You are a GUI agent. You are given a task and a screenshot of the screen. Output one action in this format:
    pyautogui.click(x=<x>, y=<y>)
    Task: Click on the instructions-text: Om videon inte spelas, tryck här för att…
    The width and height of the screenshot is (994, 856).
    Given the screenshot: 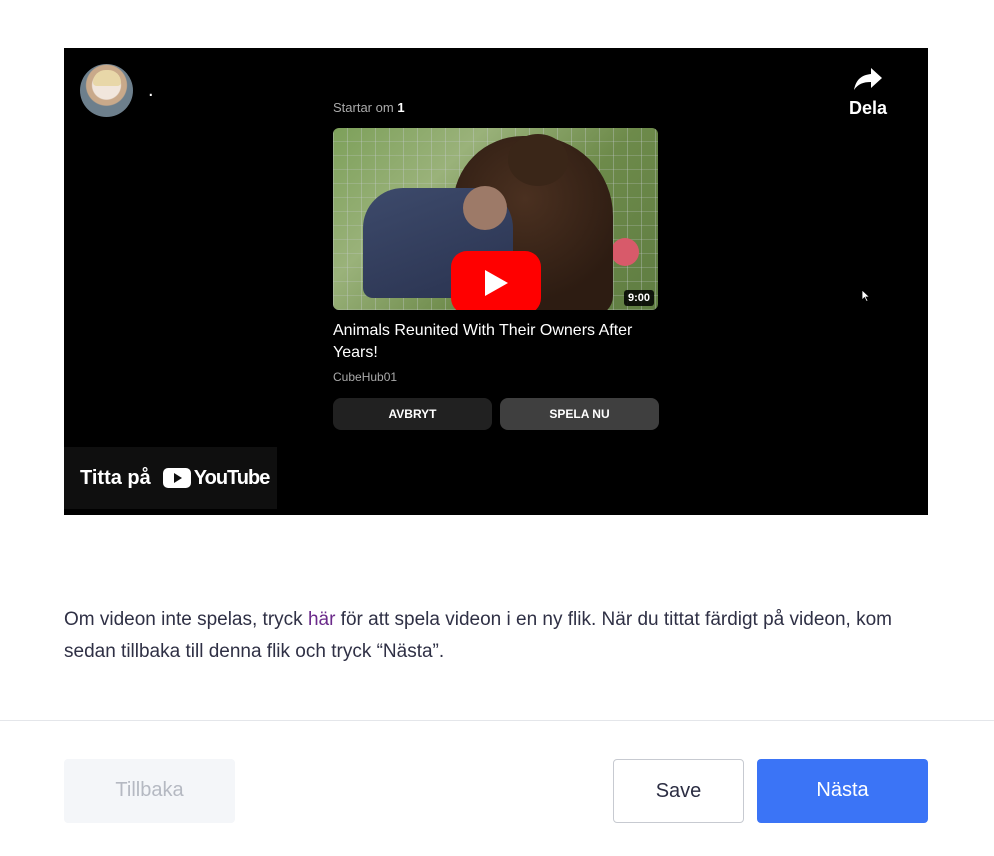 What is the action you would take?
    pyautogui.click(x=489, y=636)
    